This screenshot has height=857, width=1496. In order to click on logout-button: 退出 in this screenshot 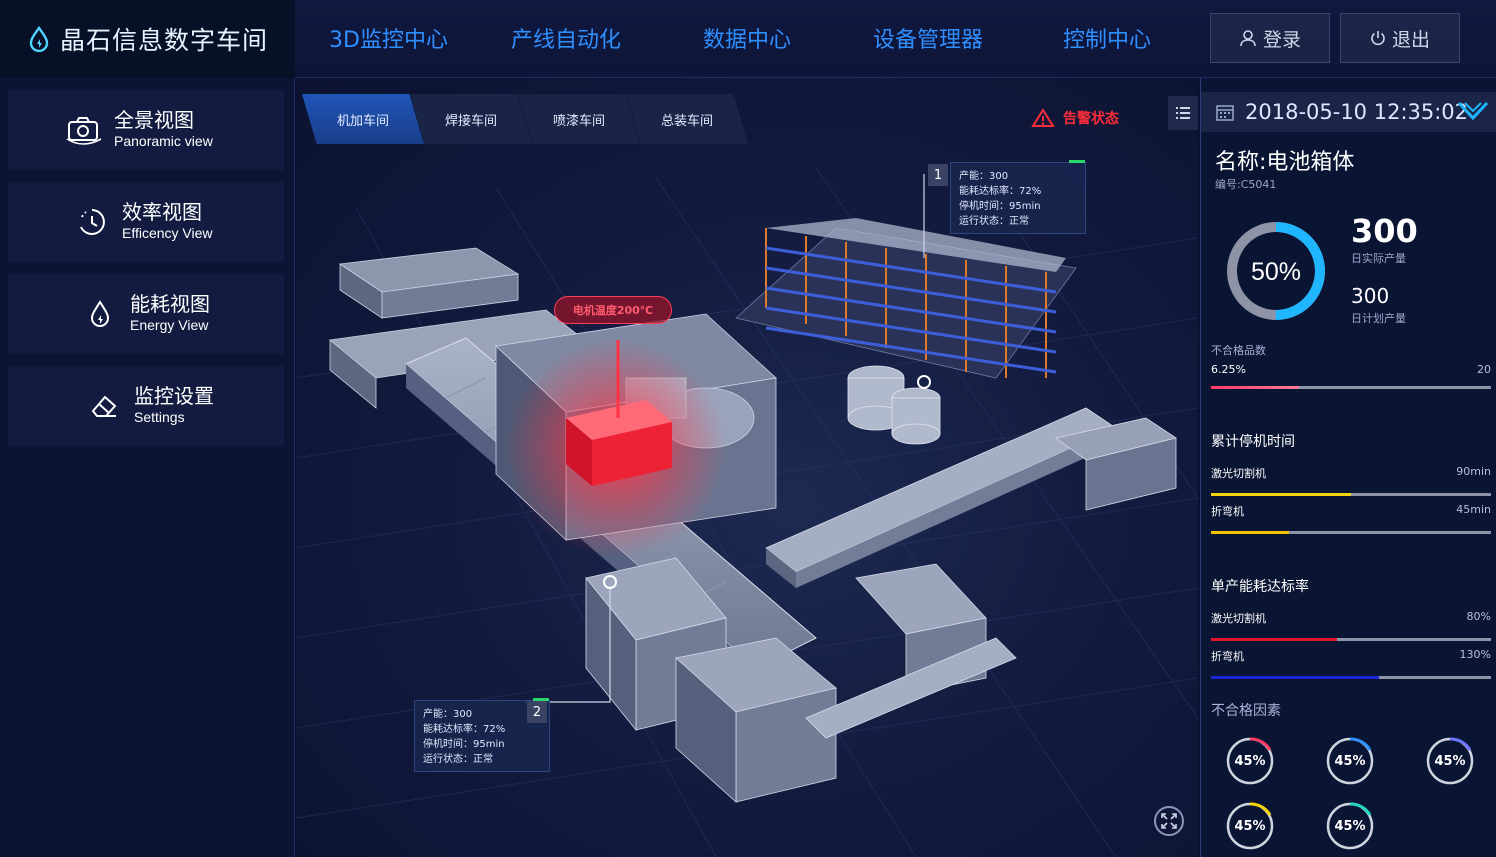, I will do `click(1400, 38)`.